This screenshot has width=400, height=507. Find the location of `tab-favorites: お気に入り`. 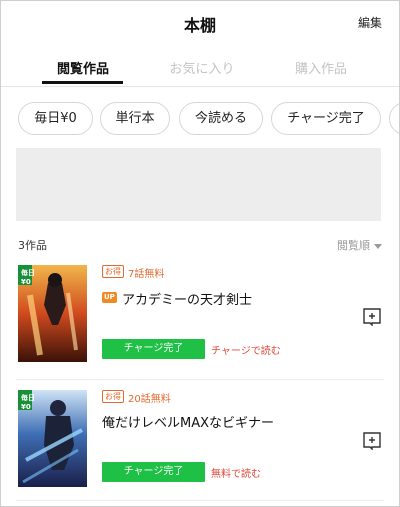

tab-favorites: お気に入り is located at coordinates (202, 67).